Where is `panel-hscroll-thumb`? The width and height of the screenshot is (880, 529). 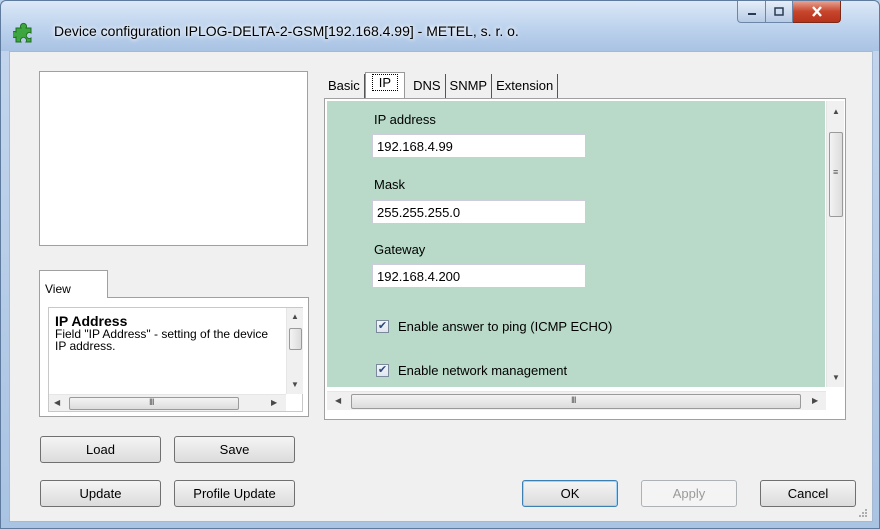
panel-hscroll-thumb is located at coordinates (576, 401).